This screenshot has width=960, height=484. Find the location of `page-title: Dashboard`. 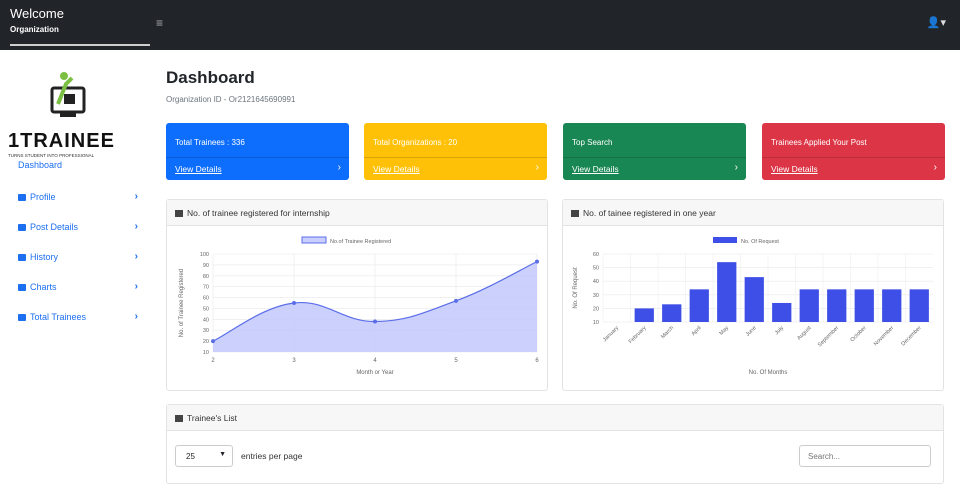

page-title: Dashboard is located at coordinates (210, 77).